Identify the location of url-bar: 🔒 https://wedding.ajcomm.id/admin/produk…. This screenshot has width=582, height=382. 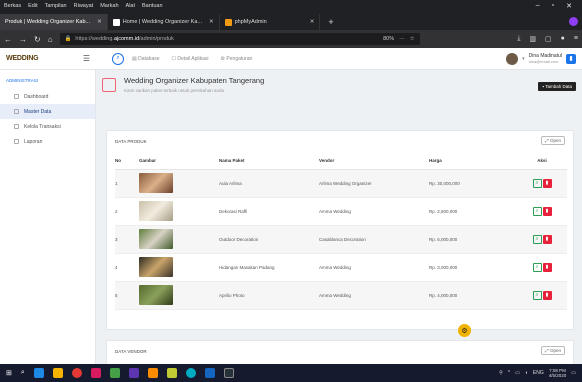
(239, 39).